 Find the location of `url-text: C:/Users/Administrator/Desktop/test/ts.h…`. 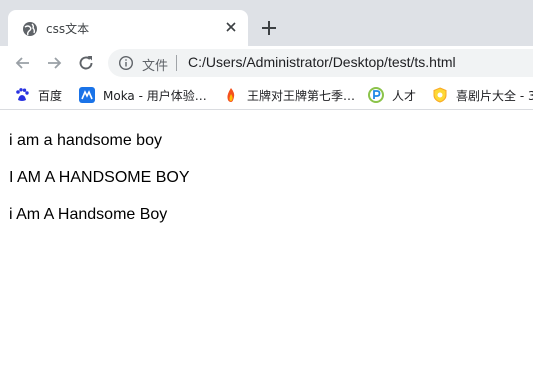

url-text: C:/Users/Administrator/Desktop/test/ts.h… is located at coordinates (322, 62).